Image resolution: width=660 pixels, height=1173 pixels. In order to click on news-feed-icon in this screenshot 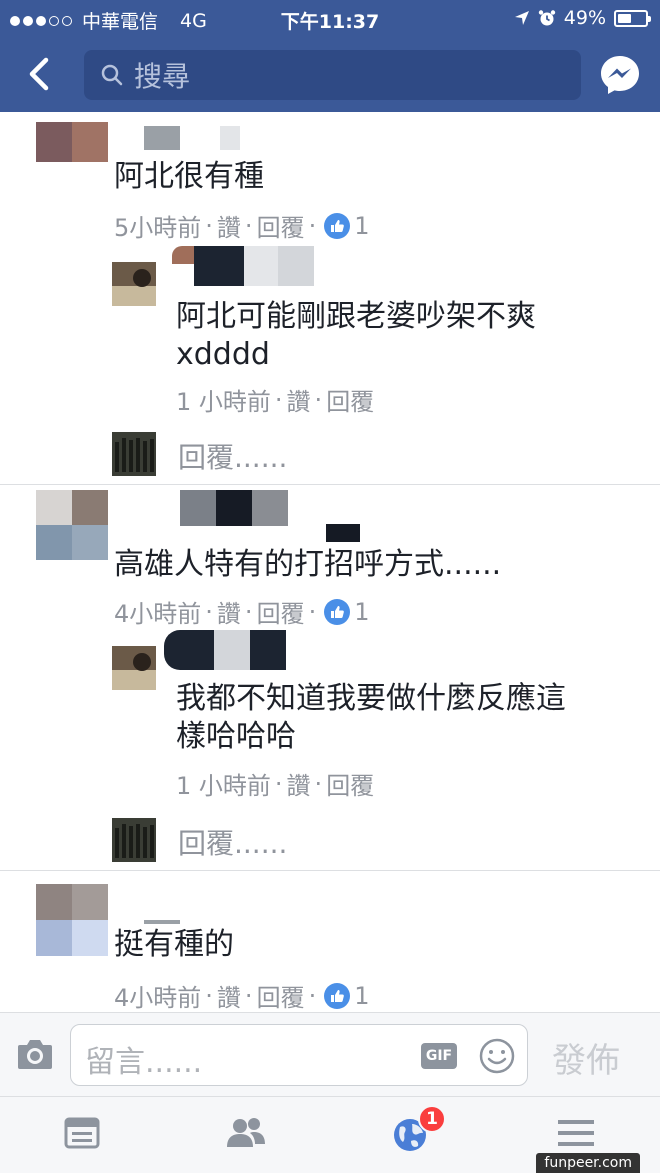, I will do `click(82, 1133)`.